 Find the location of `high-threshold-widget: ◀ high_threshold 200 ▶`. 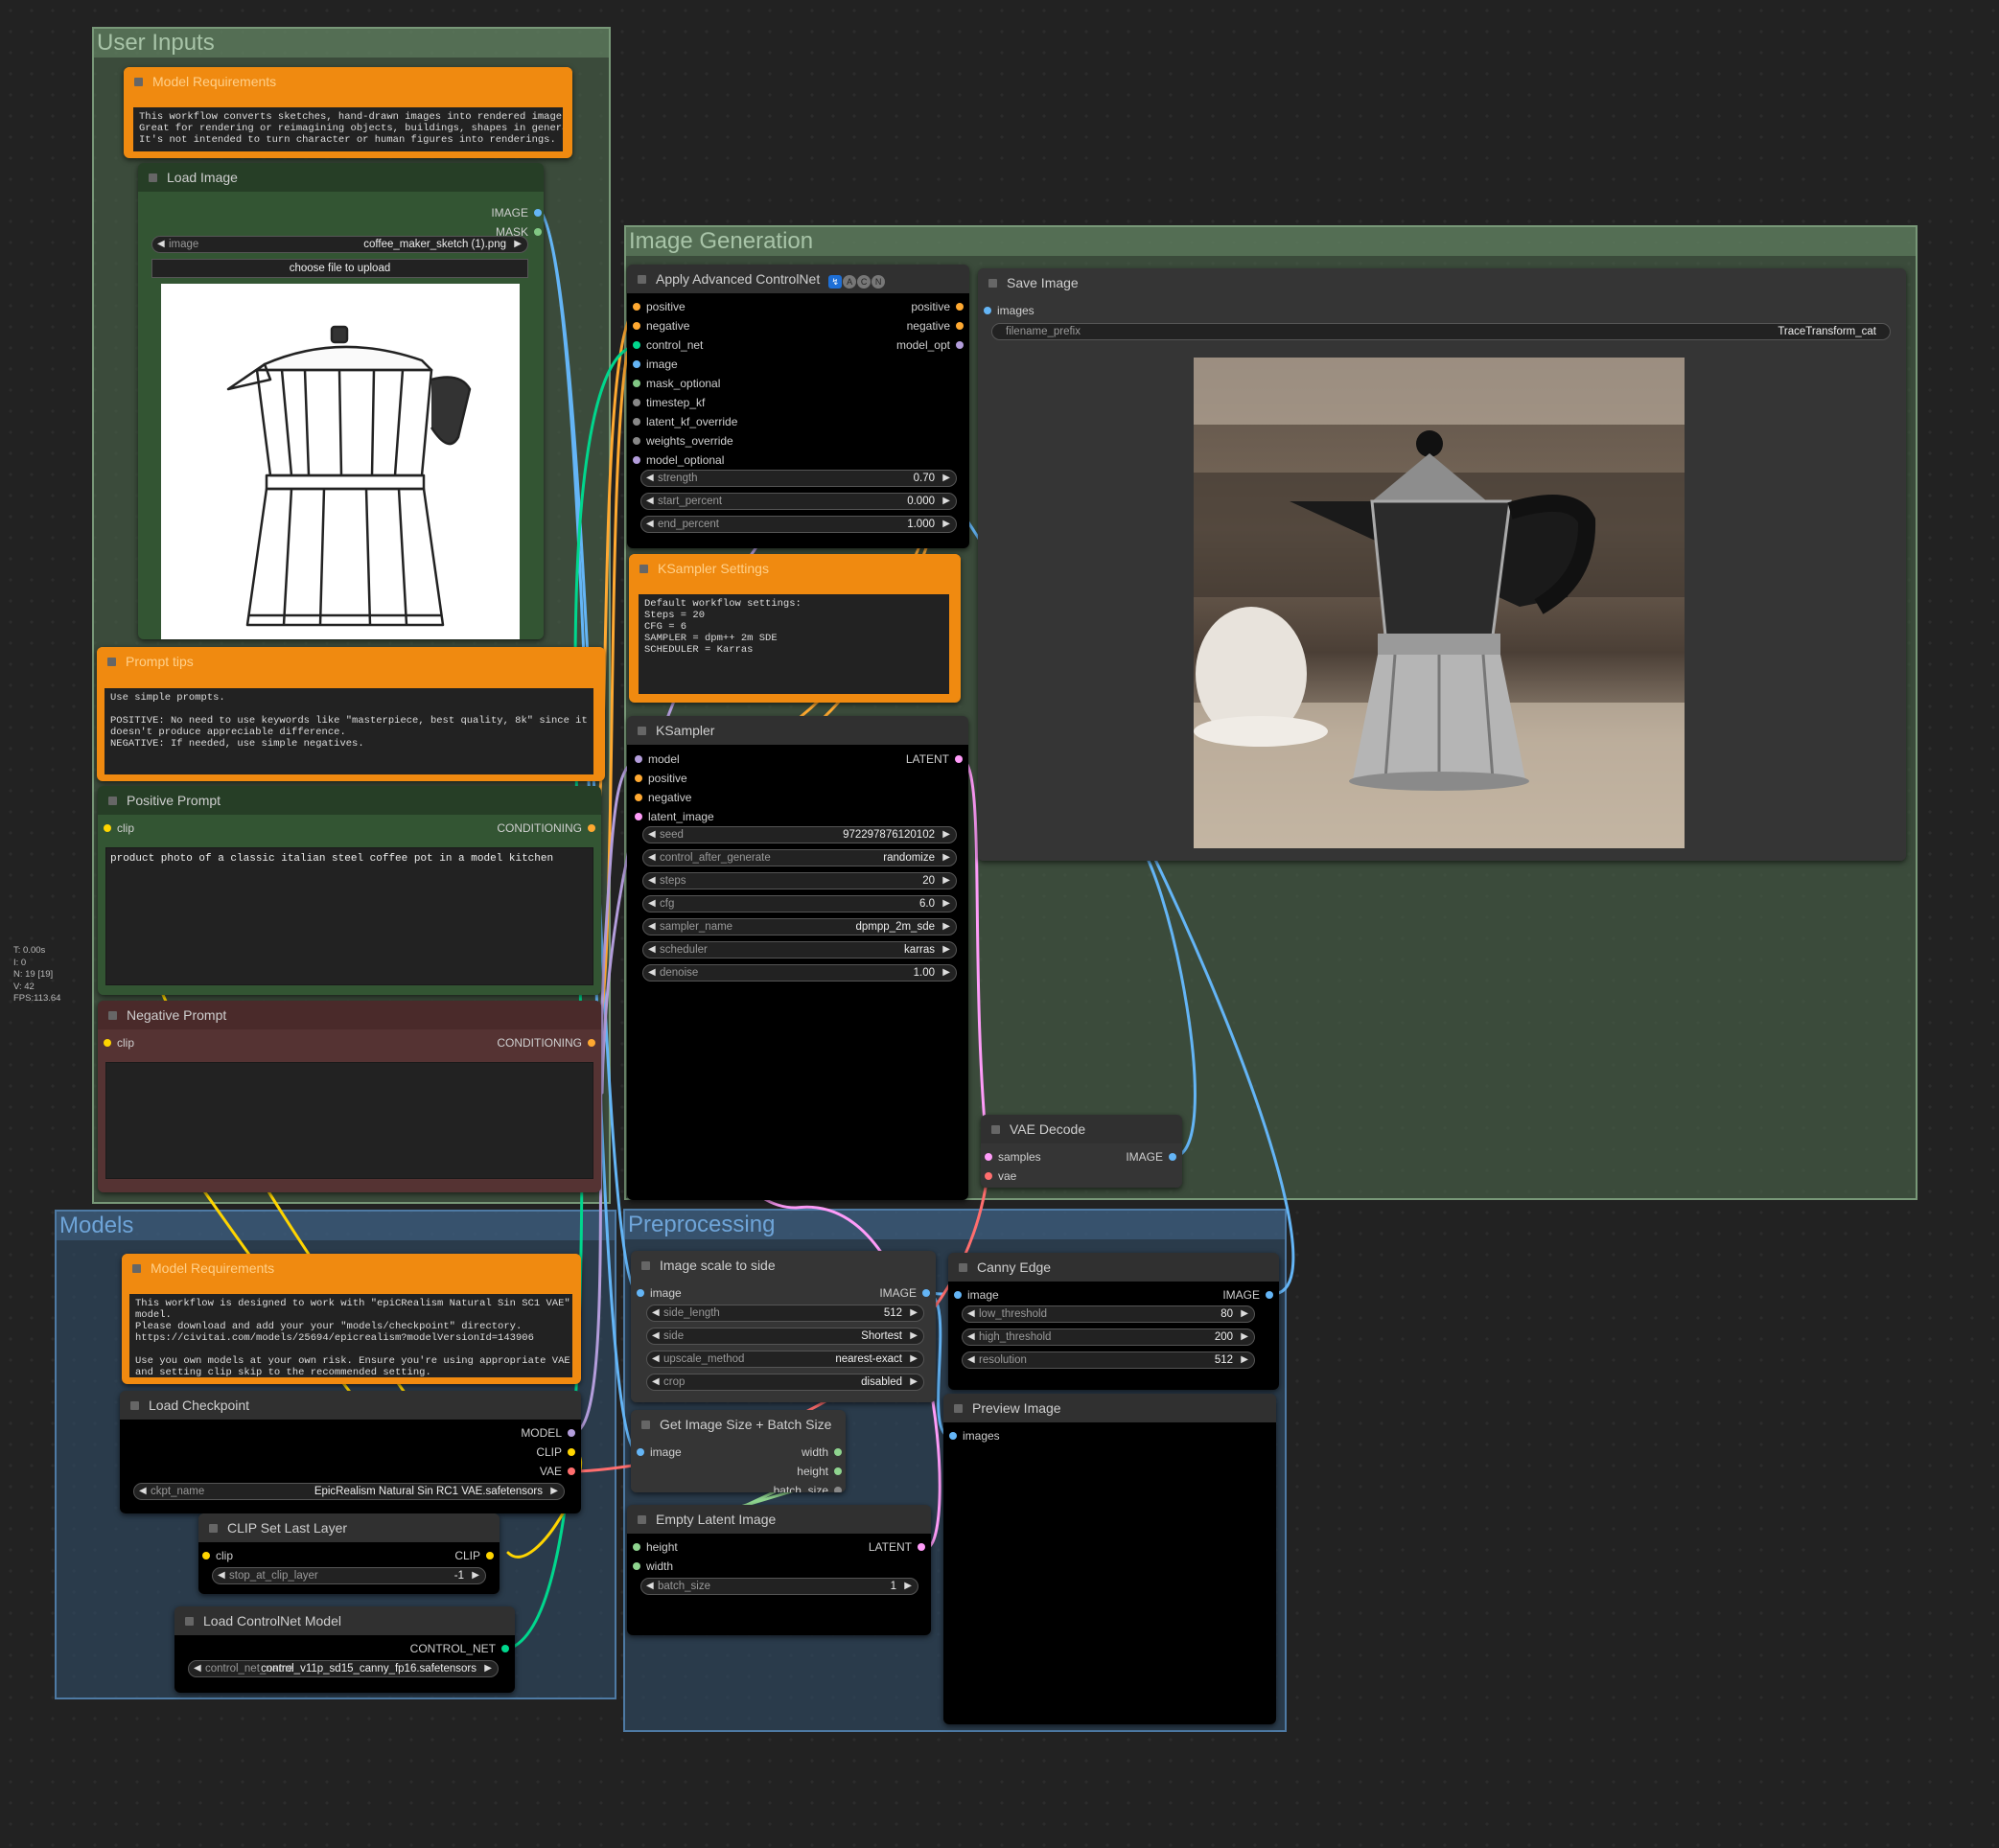

high-threshold-widget: ◀ high_threshold 200 ▶ is located at coordinates (1108, 1337).